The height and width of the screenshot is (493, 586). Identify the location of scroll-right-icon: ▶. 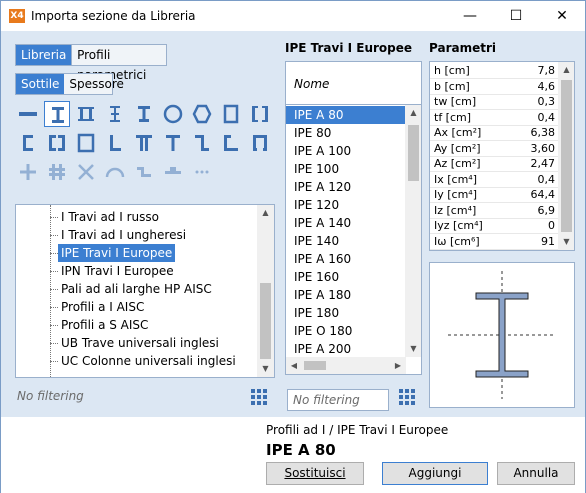
(398, 365).